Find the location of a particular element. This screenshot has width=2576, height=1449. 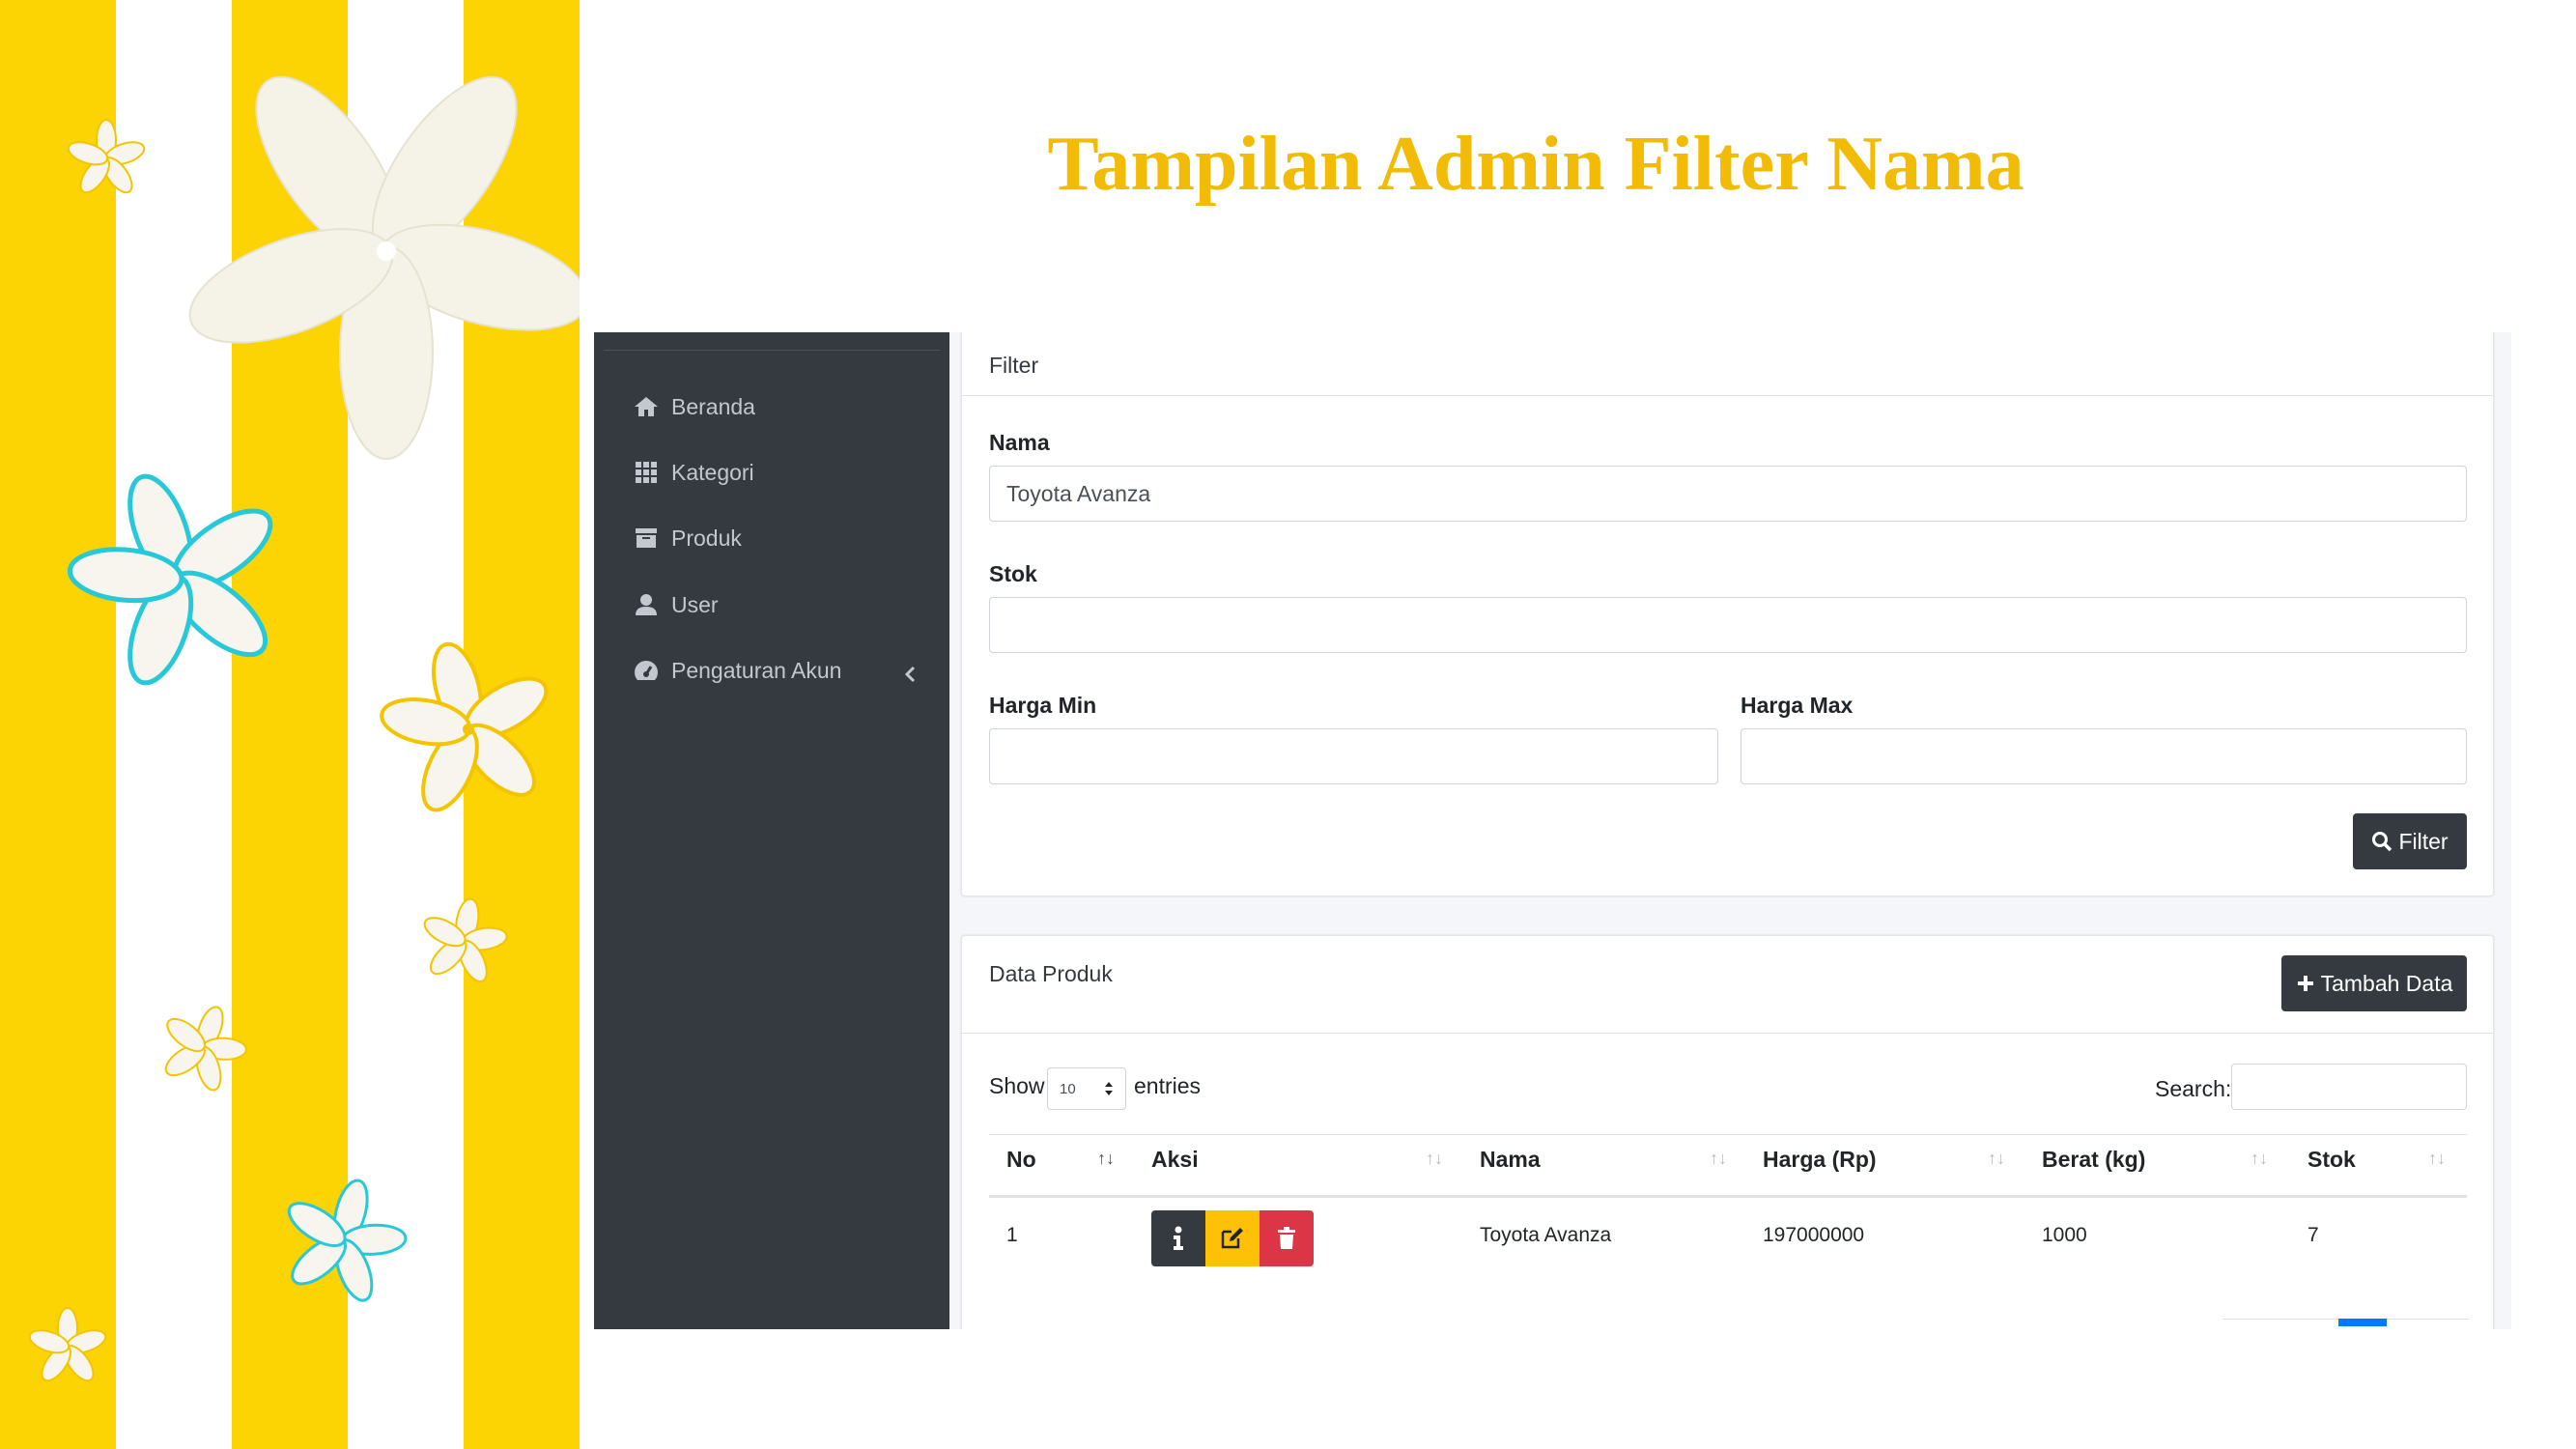

sidebar-item-produk: Produk is located at coordinates (687, 538).